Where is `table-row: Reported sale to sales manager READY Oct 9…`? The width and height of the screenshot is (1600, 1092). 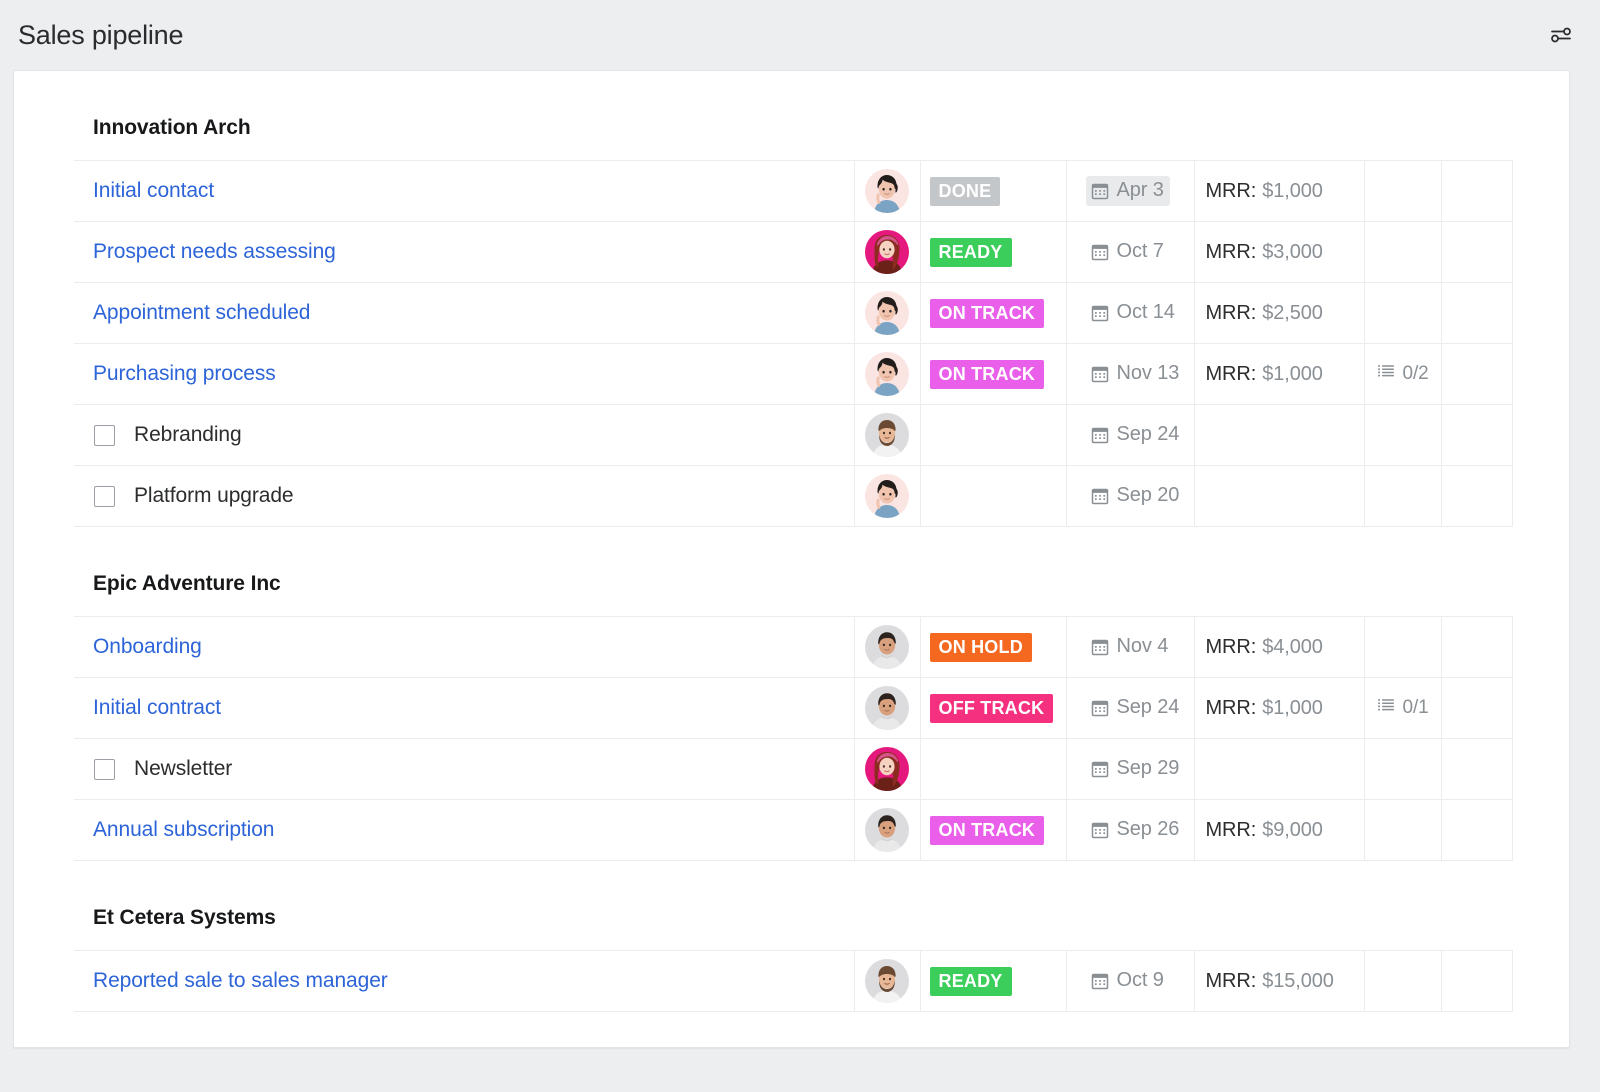 table-row: Reported sale to sales manager READY Oct 9… is located at coordinates (793, 981).